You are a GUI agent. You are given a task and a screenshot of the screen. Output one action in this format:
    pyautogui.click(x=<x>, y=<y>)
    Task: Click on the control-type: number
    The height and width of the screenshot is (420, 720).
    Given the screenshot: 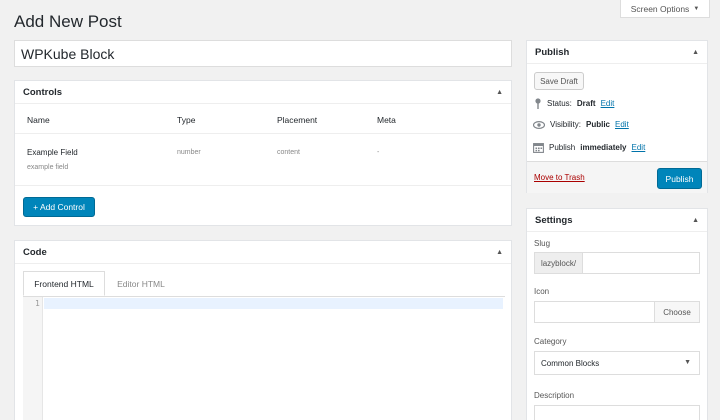 What is the action you would take?
    pyautogui.click(x=189, y=152)
    